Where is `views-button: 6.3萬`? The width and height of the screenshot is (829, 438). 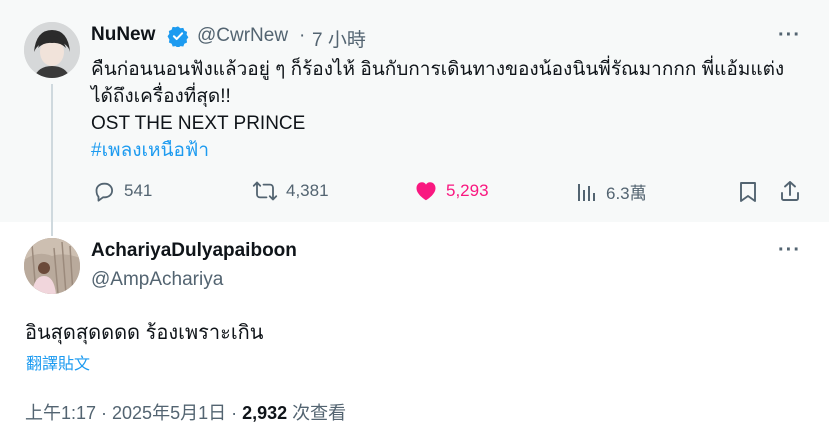 views-button: 6.3萬 is located at coordinates (611, 191).